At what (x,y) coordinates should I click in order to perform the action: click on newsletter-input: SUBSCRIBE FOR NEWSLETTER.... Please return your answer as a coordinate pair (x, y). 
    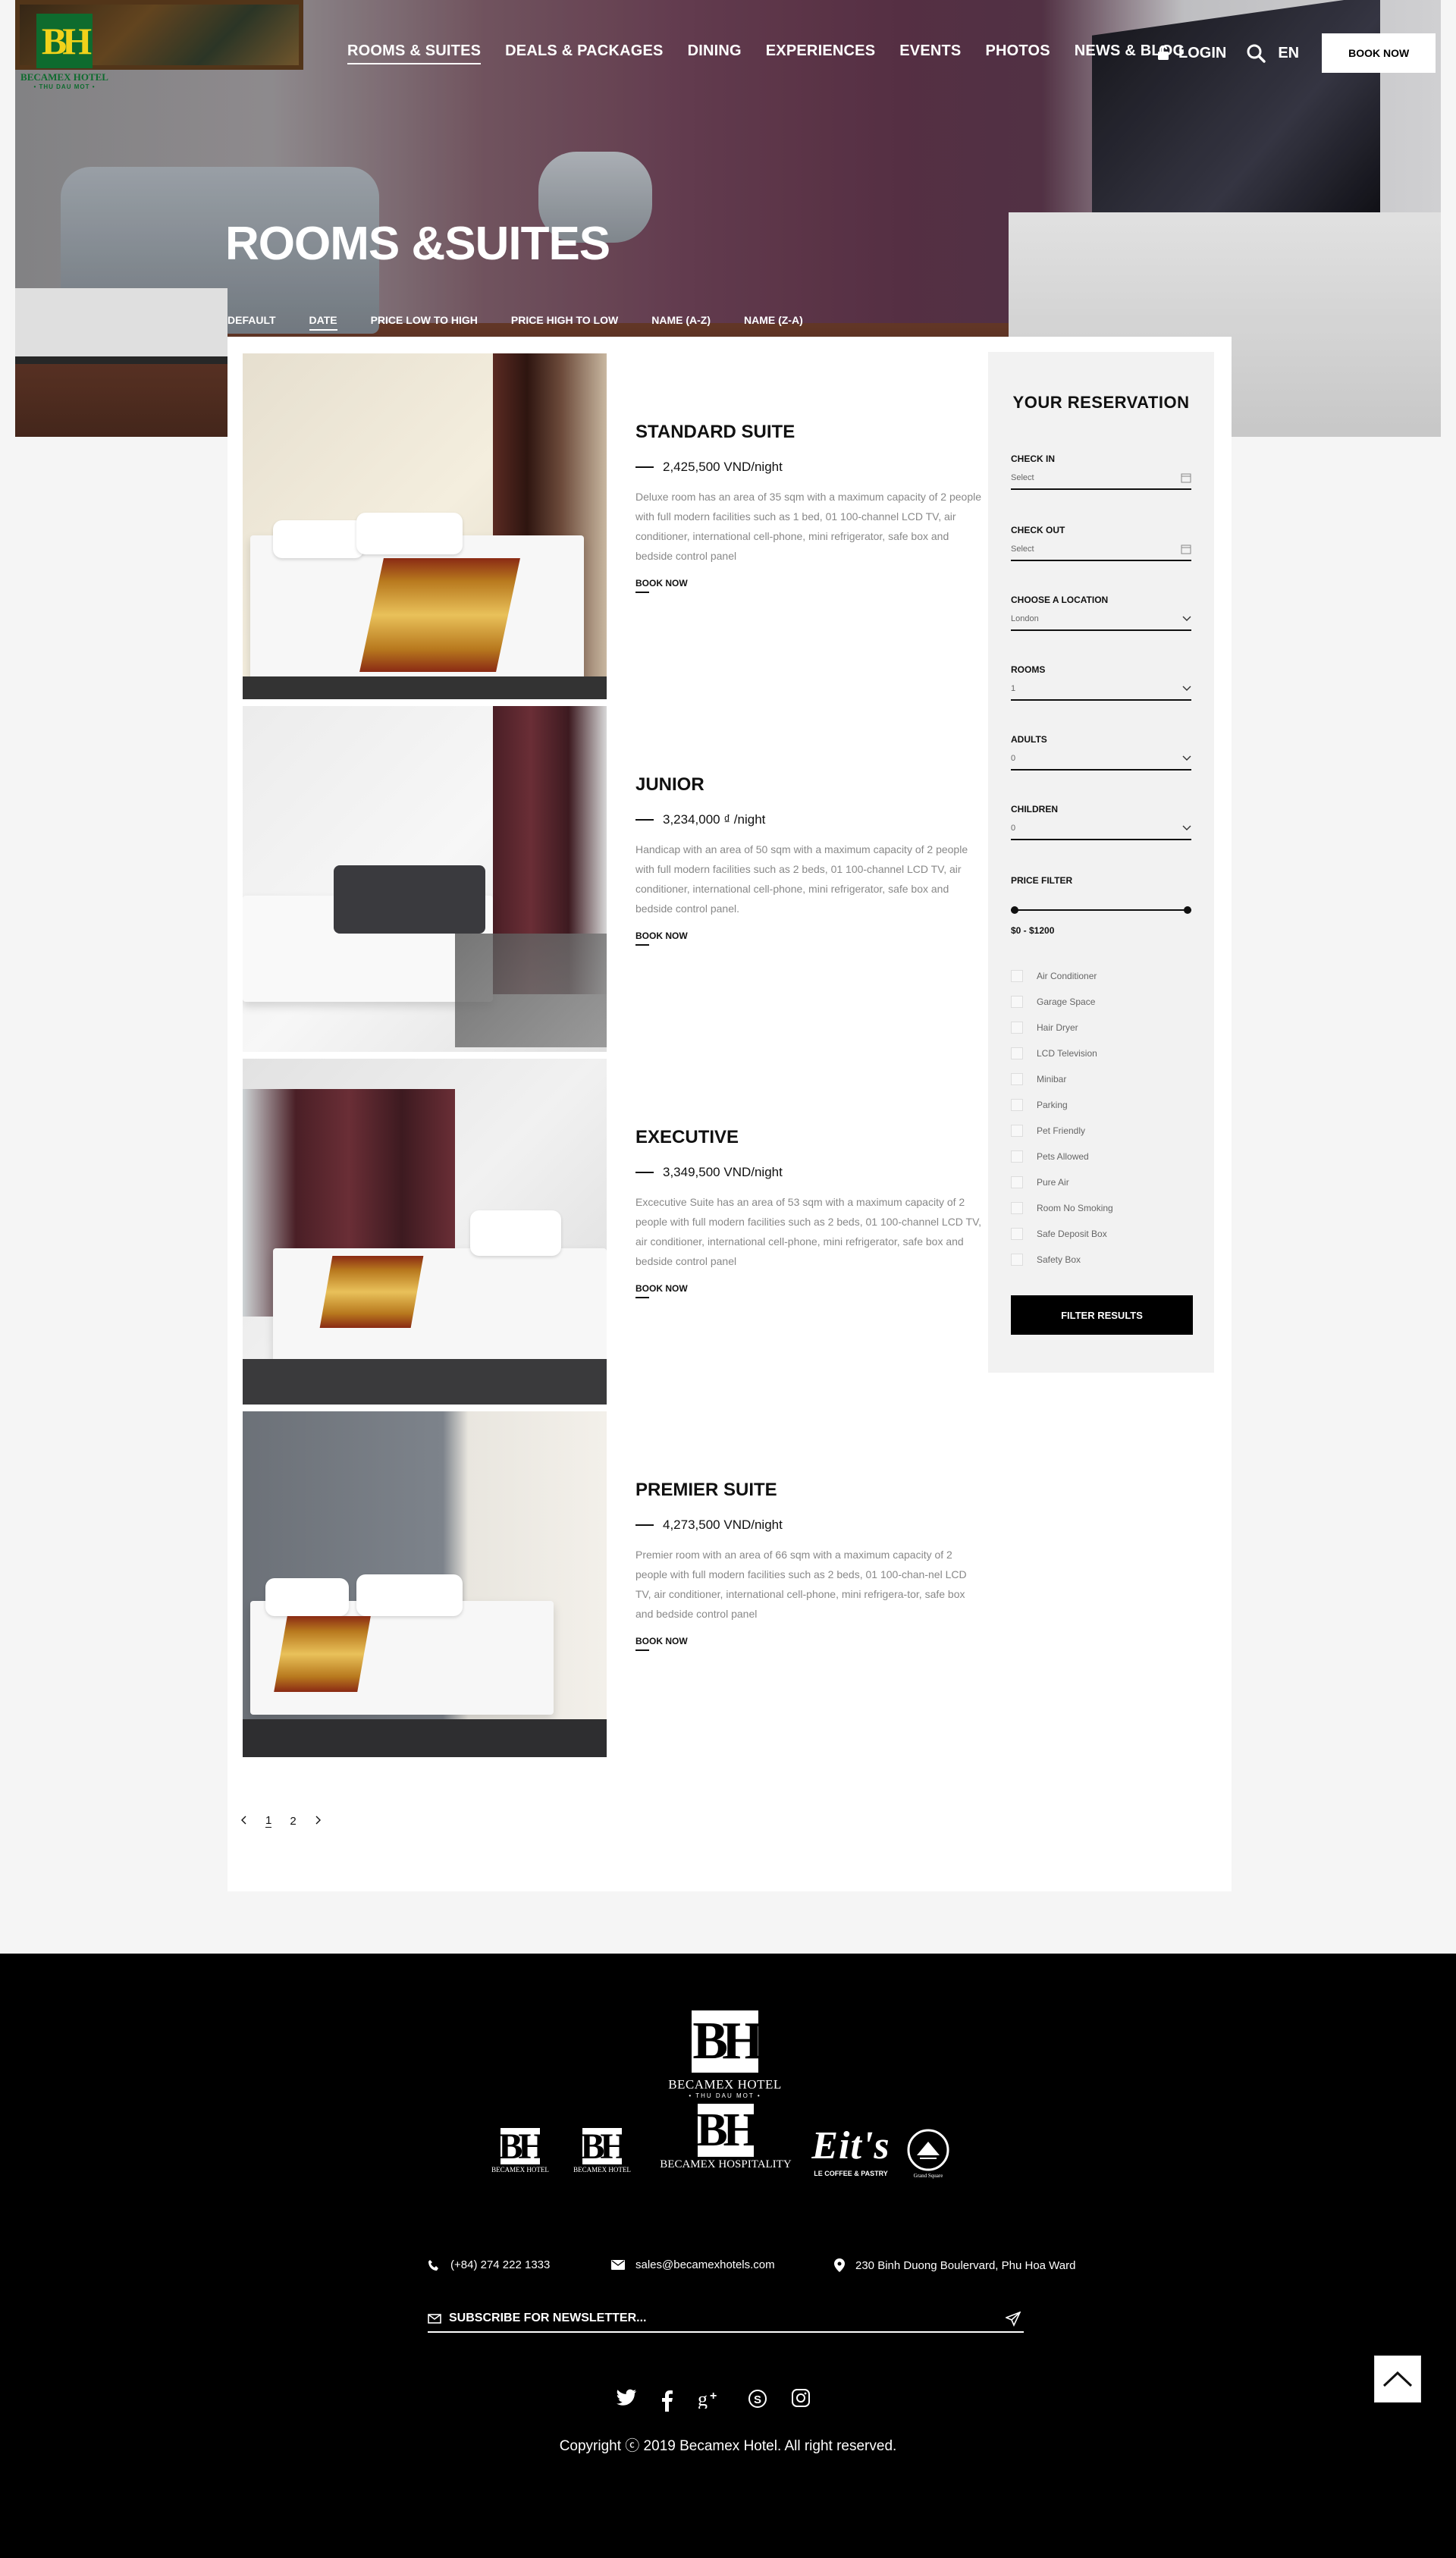
    Looking at the image, I should click on (726, 2319).